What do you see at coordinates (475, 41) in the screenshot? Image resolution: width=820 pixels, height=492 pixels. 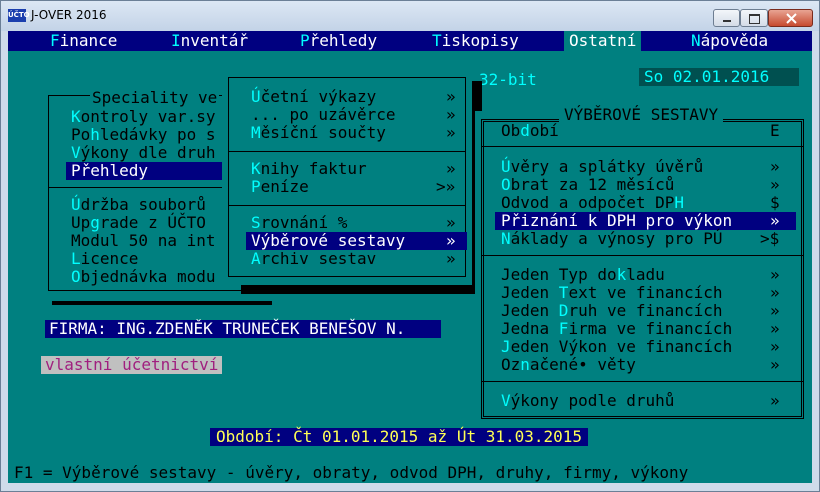 I see `menu-tiskopisy: Tiskopisy` at bounding box center [475, 41].